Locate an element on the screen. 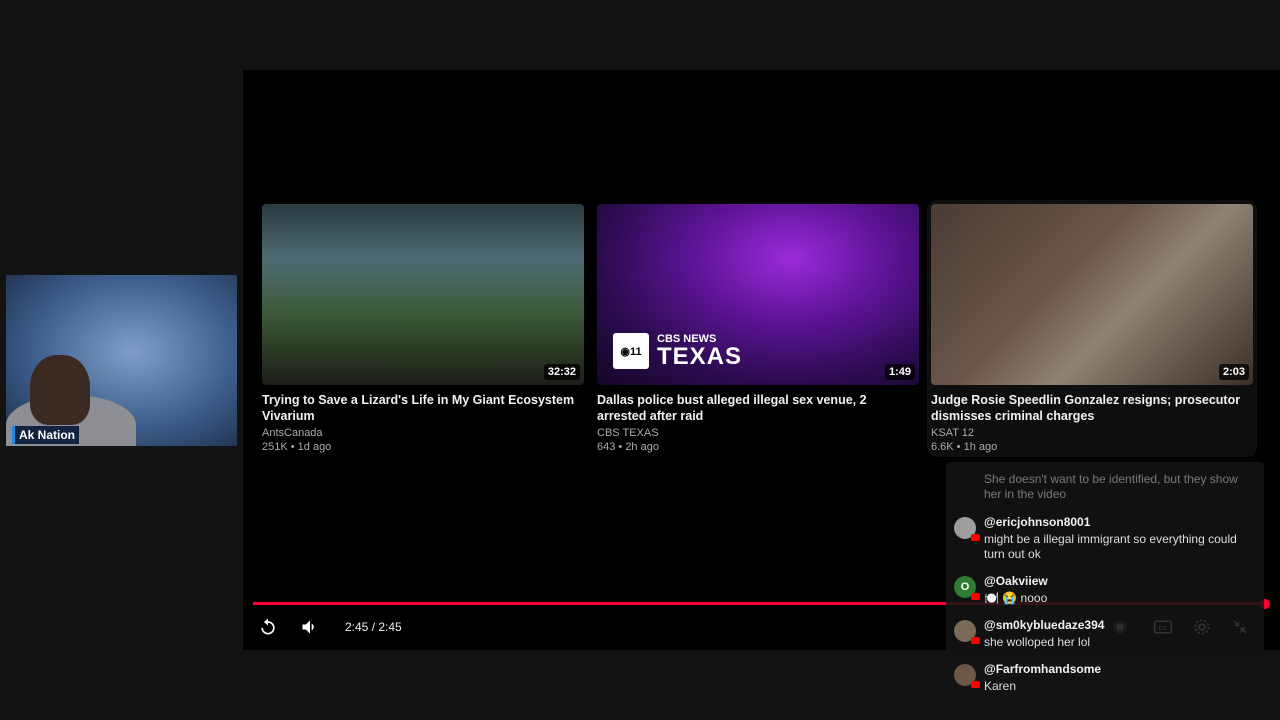 The width and height of the screenshot is (1280, 720). channel-name: AntsCanada is located at coordinates (423, 433).